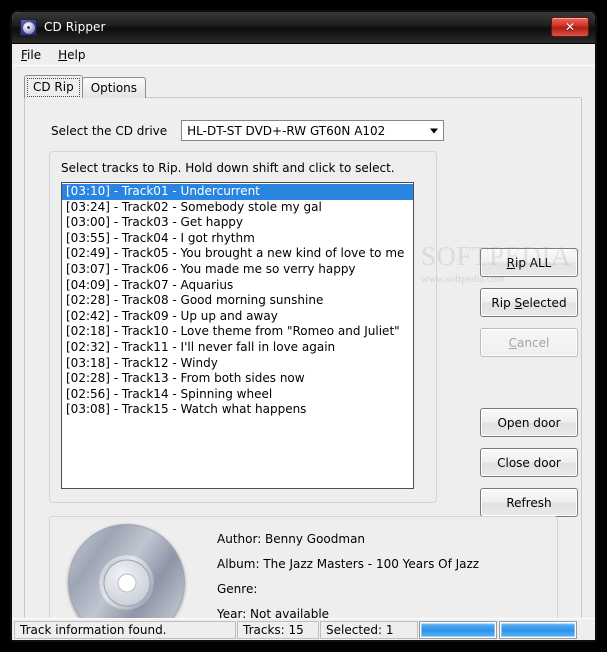 Image resolution: width=607 pixels, height=652 pixels. I want to click on refresh-button: Refresh, so click(529, 502).